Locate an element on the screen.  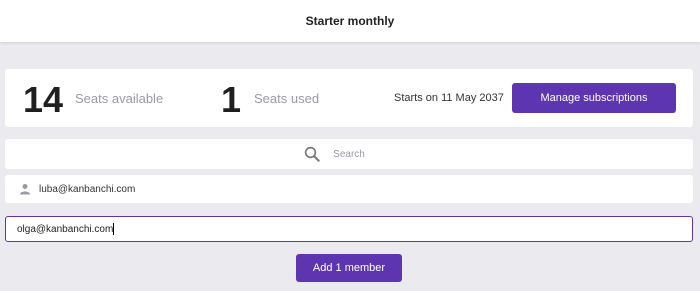
text-caret is located at coordinates (114, 229).